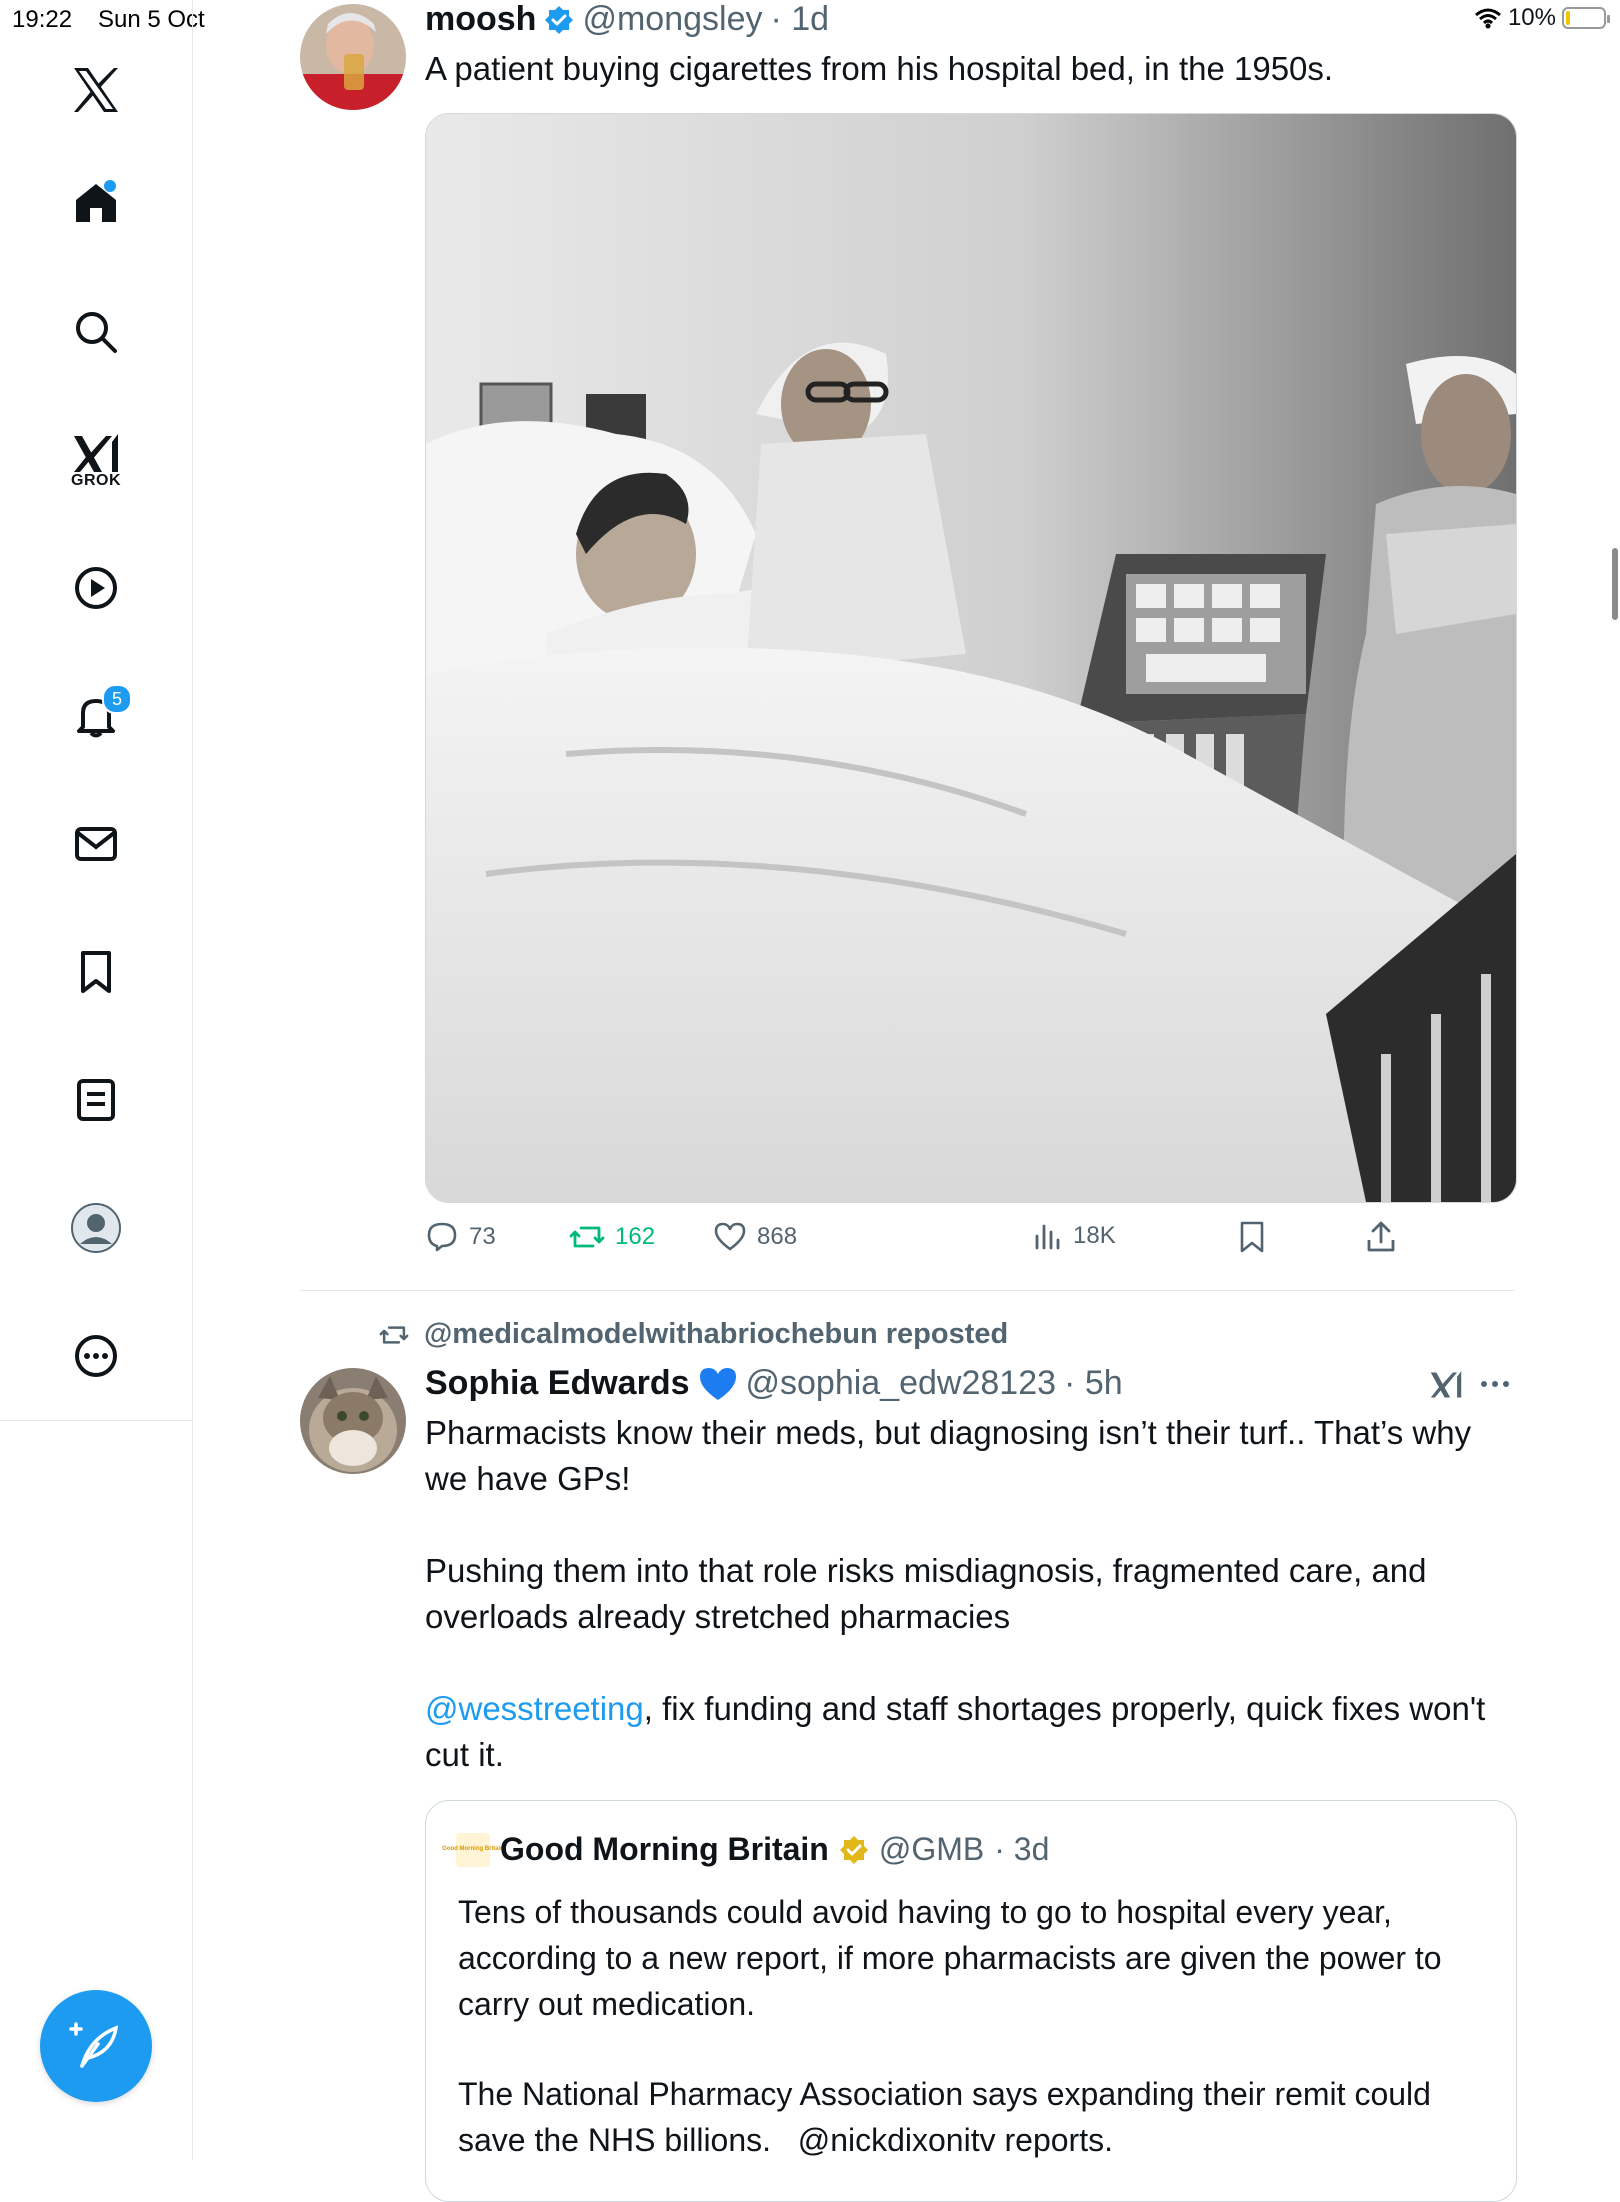 The image size is (1620, 2202). I want to click on repost-context: @medicalmodelwithabriochebun reposted, so click(693, 1334).